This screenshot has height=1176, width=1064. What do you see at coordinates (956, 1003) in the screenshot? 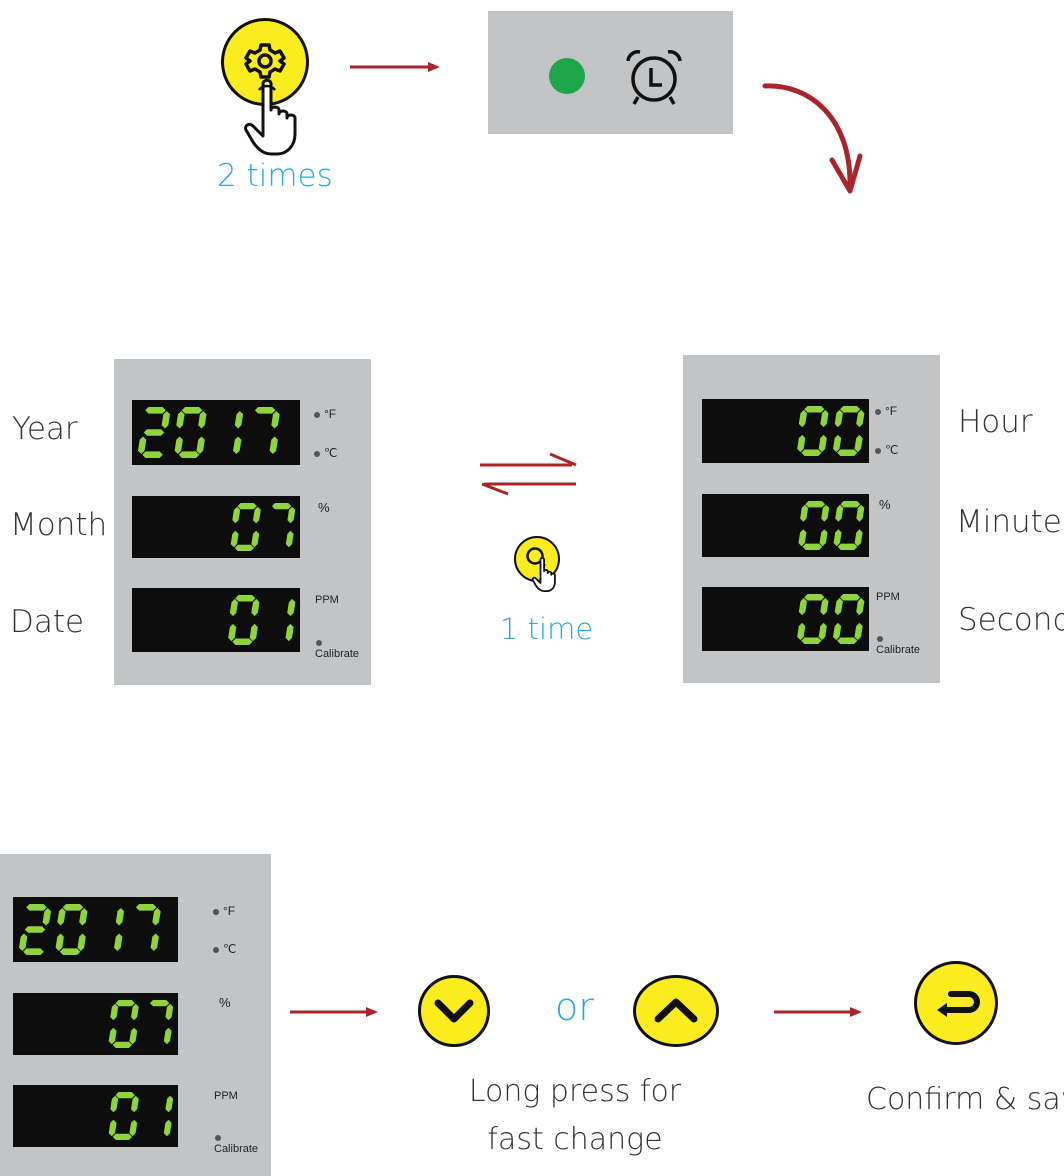
I see `confirm-button` at bounding box center [956, 1003].